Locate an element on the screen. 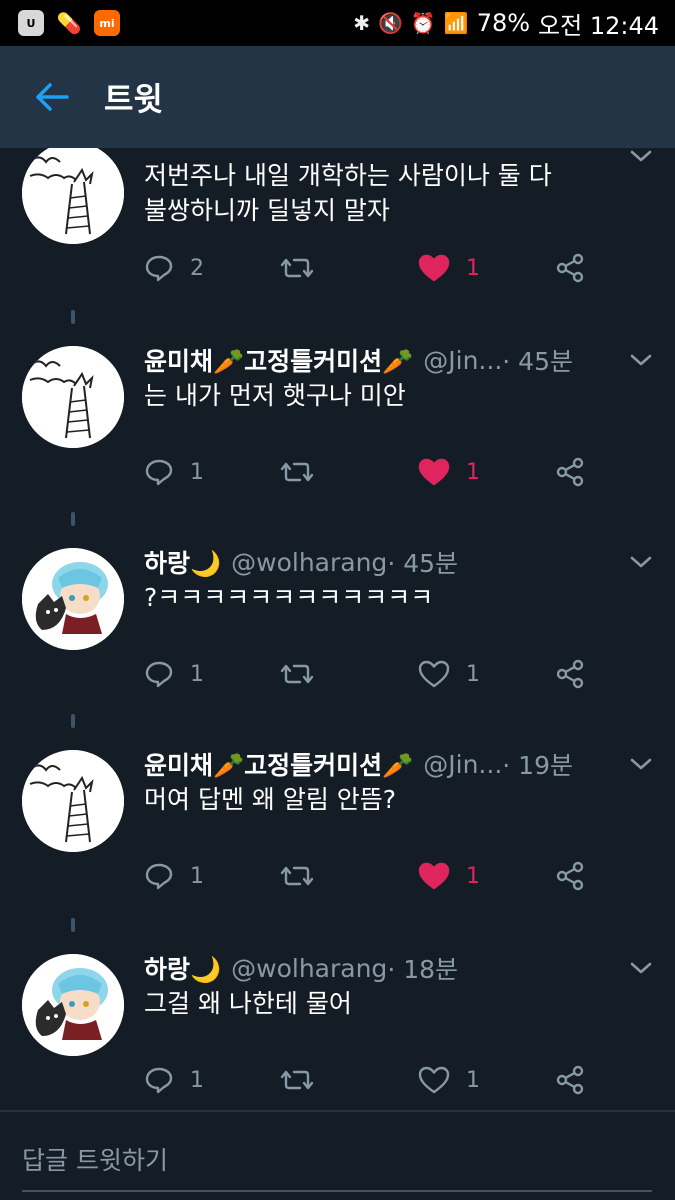 The image size is (675, 1200). clock: 오전 12:44 is located at coordinates (598, 25).